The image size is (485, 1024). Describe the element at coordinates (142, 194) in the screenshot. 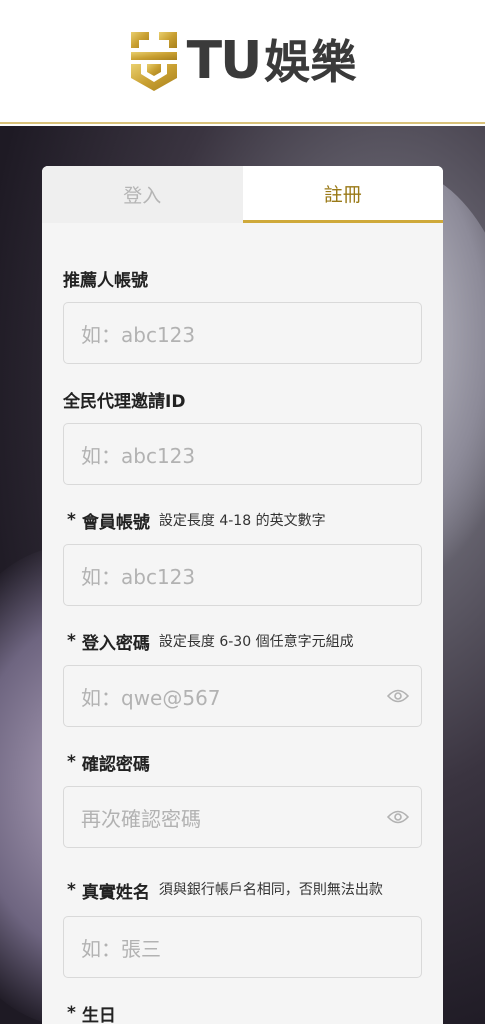

I see `tab-login: 登入` at that location.